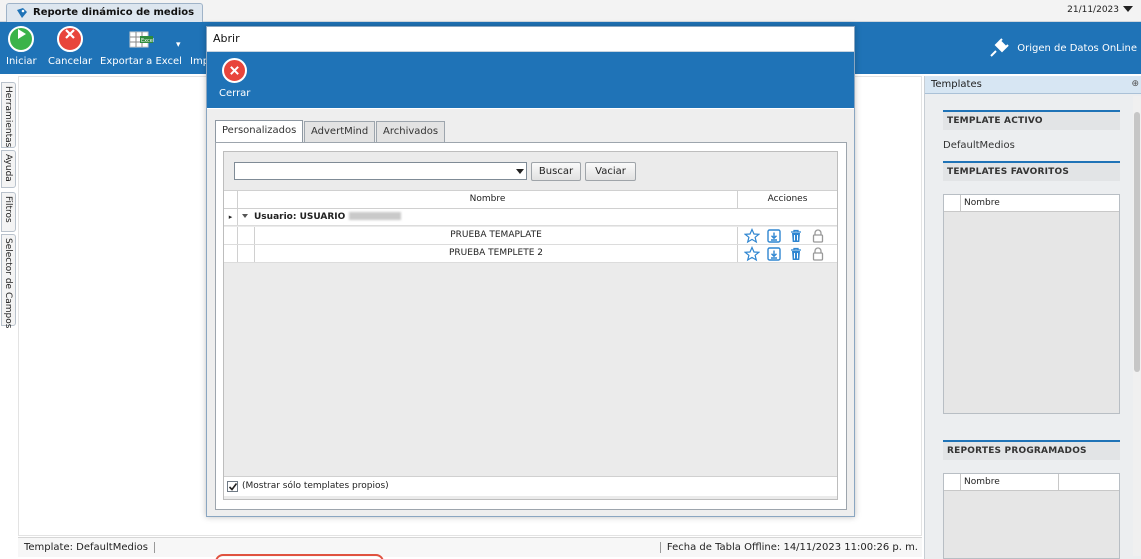 The image size is (1141, 559). What do you see at coordinates (610, 171) in the screenshot?
I see `vaciar-button: Vaciar` at bounding box center [610, 171].